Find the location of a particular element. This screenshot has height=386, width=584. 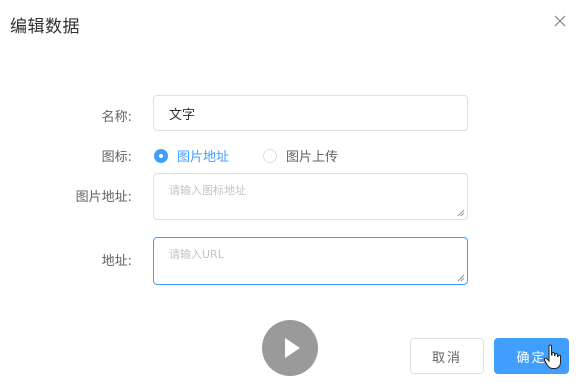

play-icon is located at coordinates (290, 348).